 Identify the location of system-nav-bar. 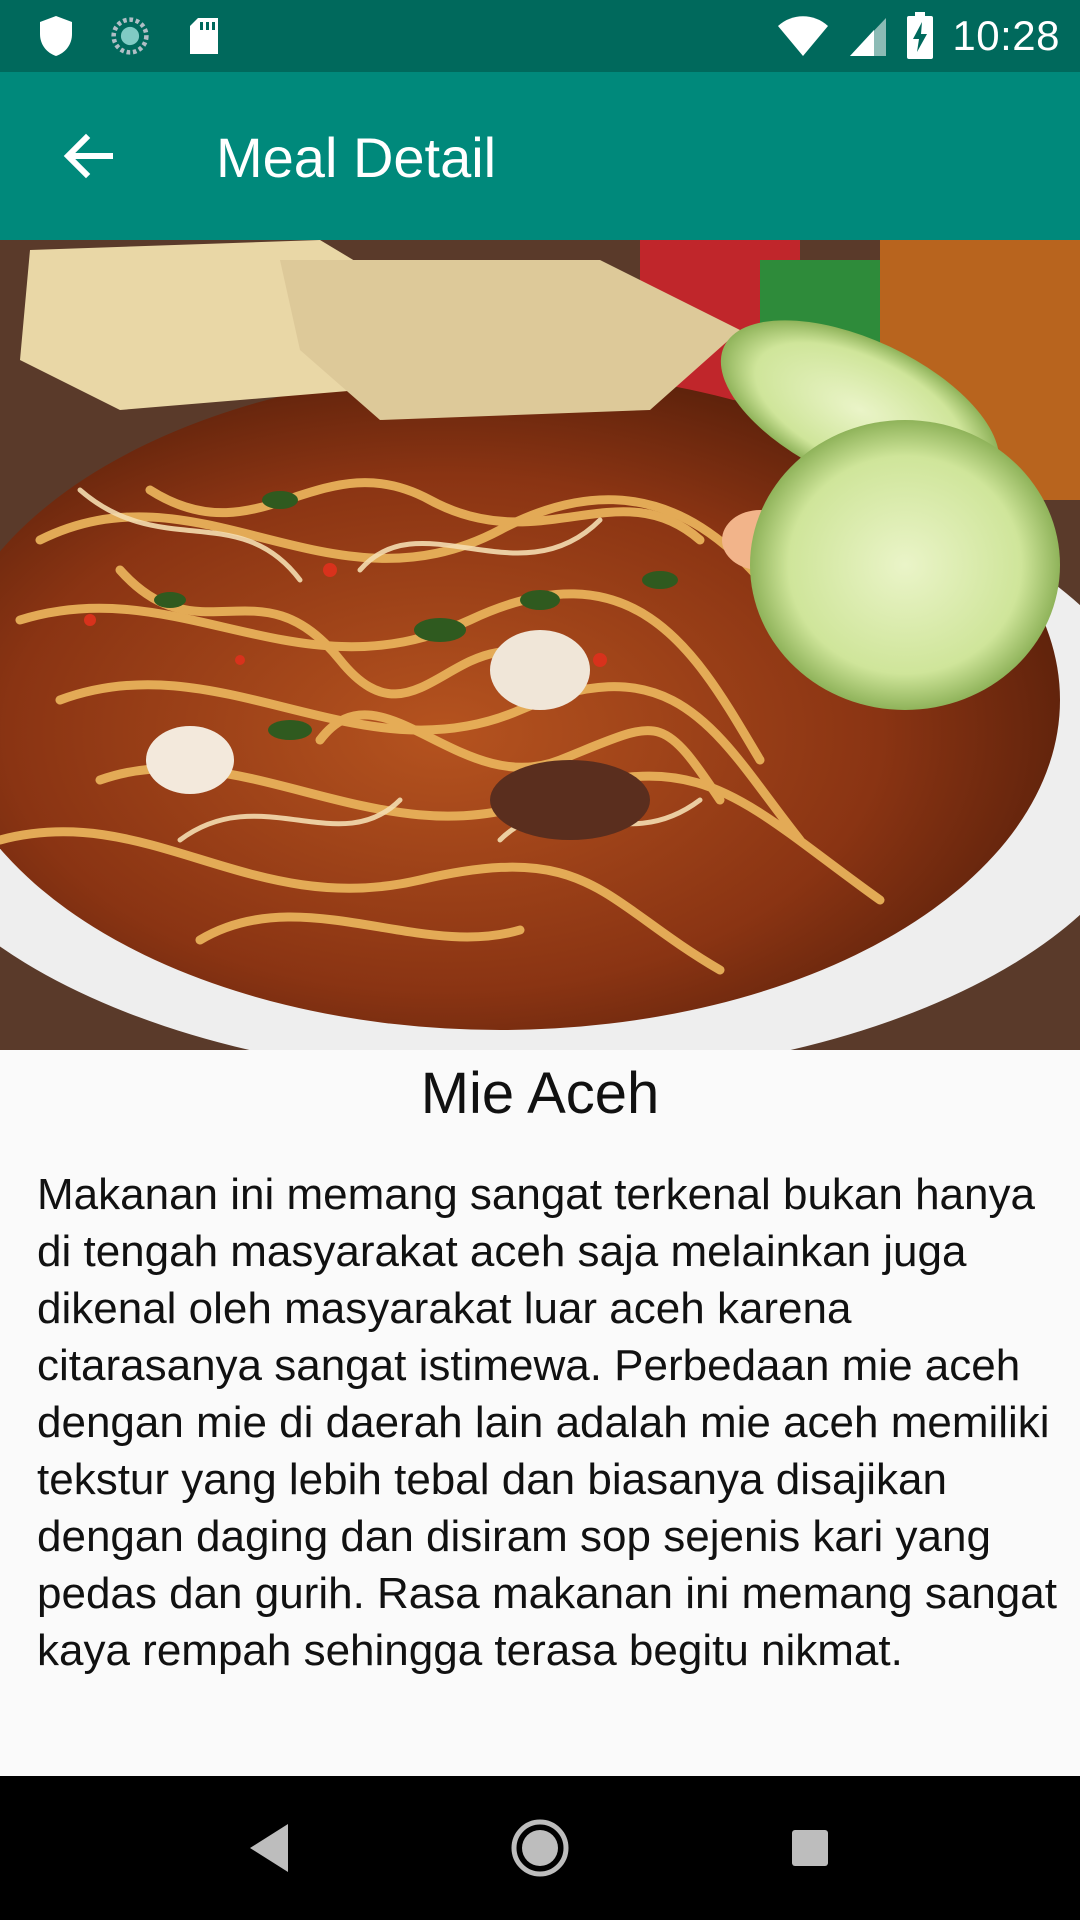
(540, 1848).